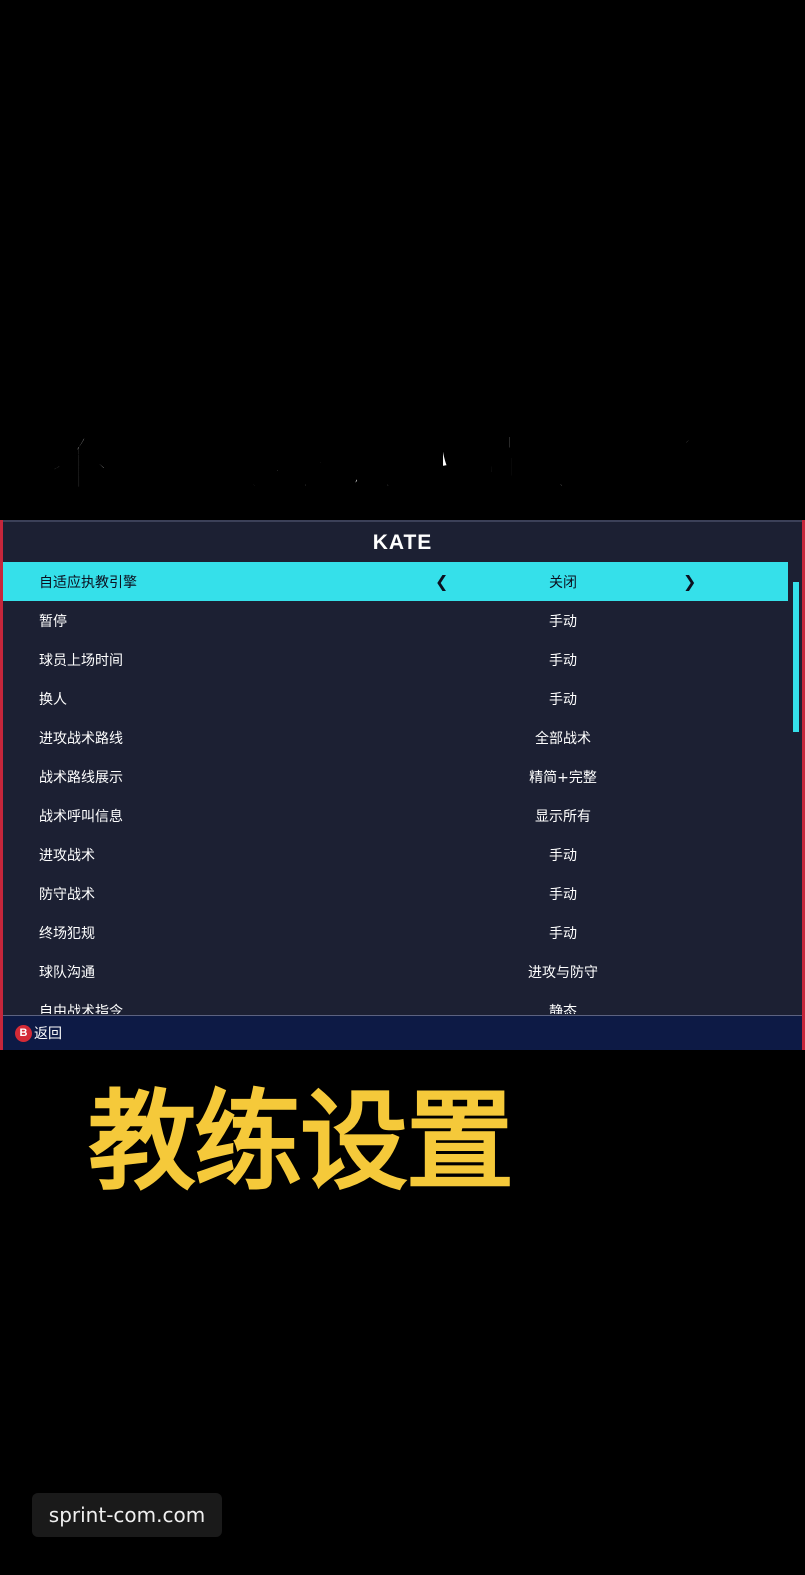 Image resolution: width=805 pixels, height=1575 pixels. Describe the element at coordinates (81, 660) in the screenshot. I see `setting-label: 球员上场时间` at that location.